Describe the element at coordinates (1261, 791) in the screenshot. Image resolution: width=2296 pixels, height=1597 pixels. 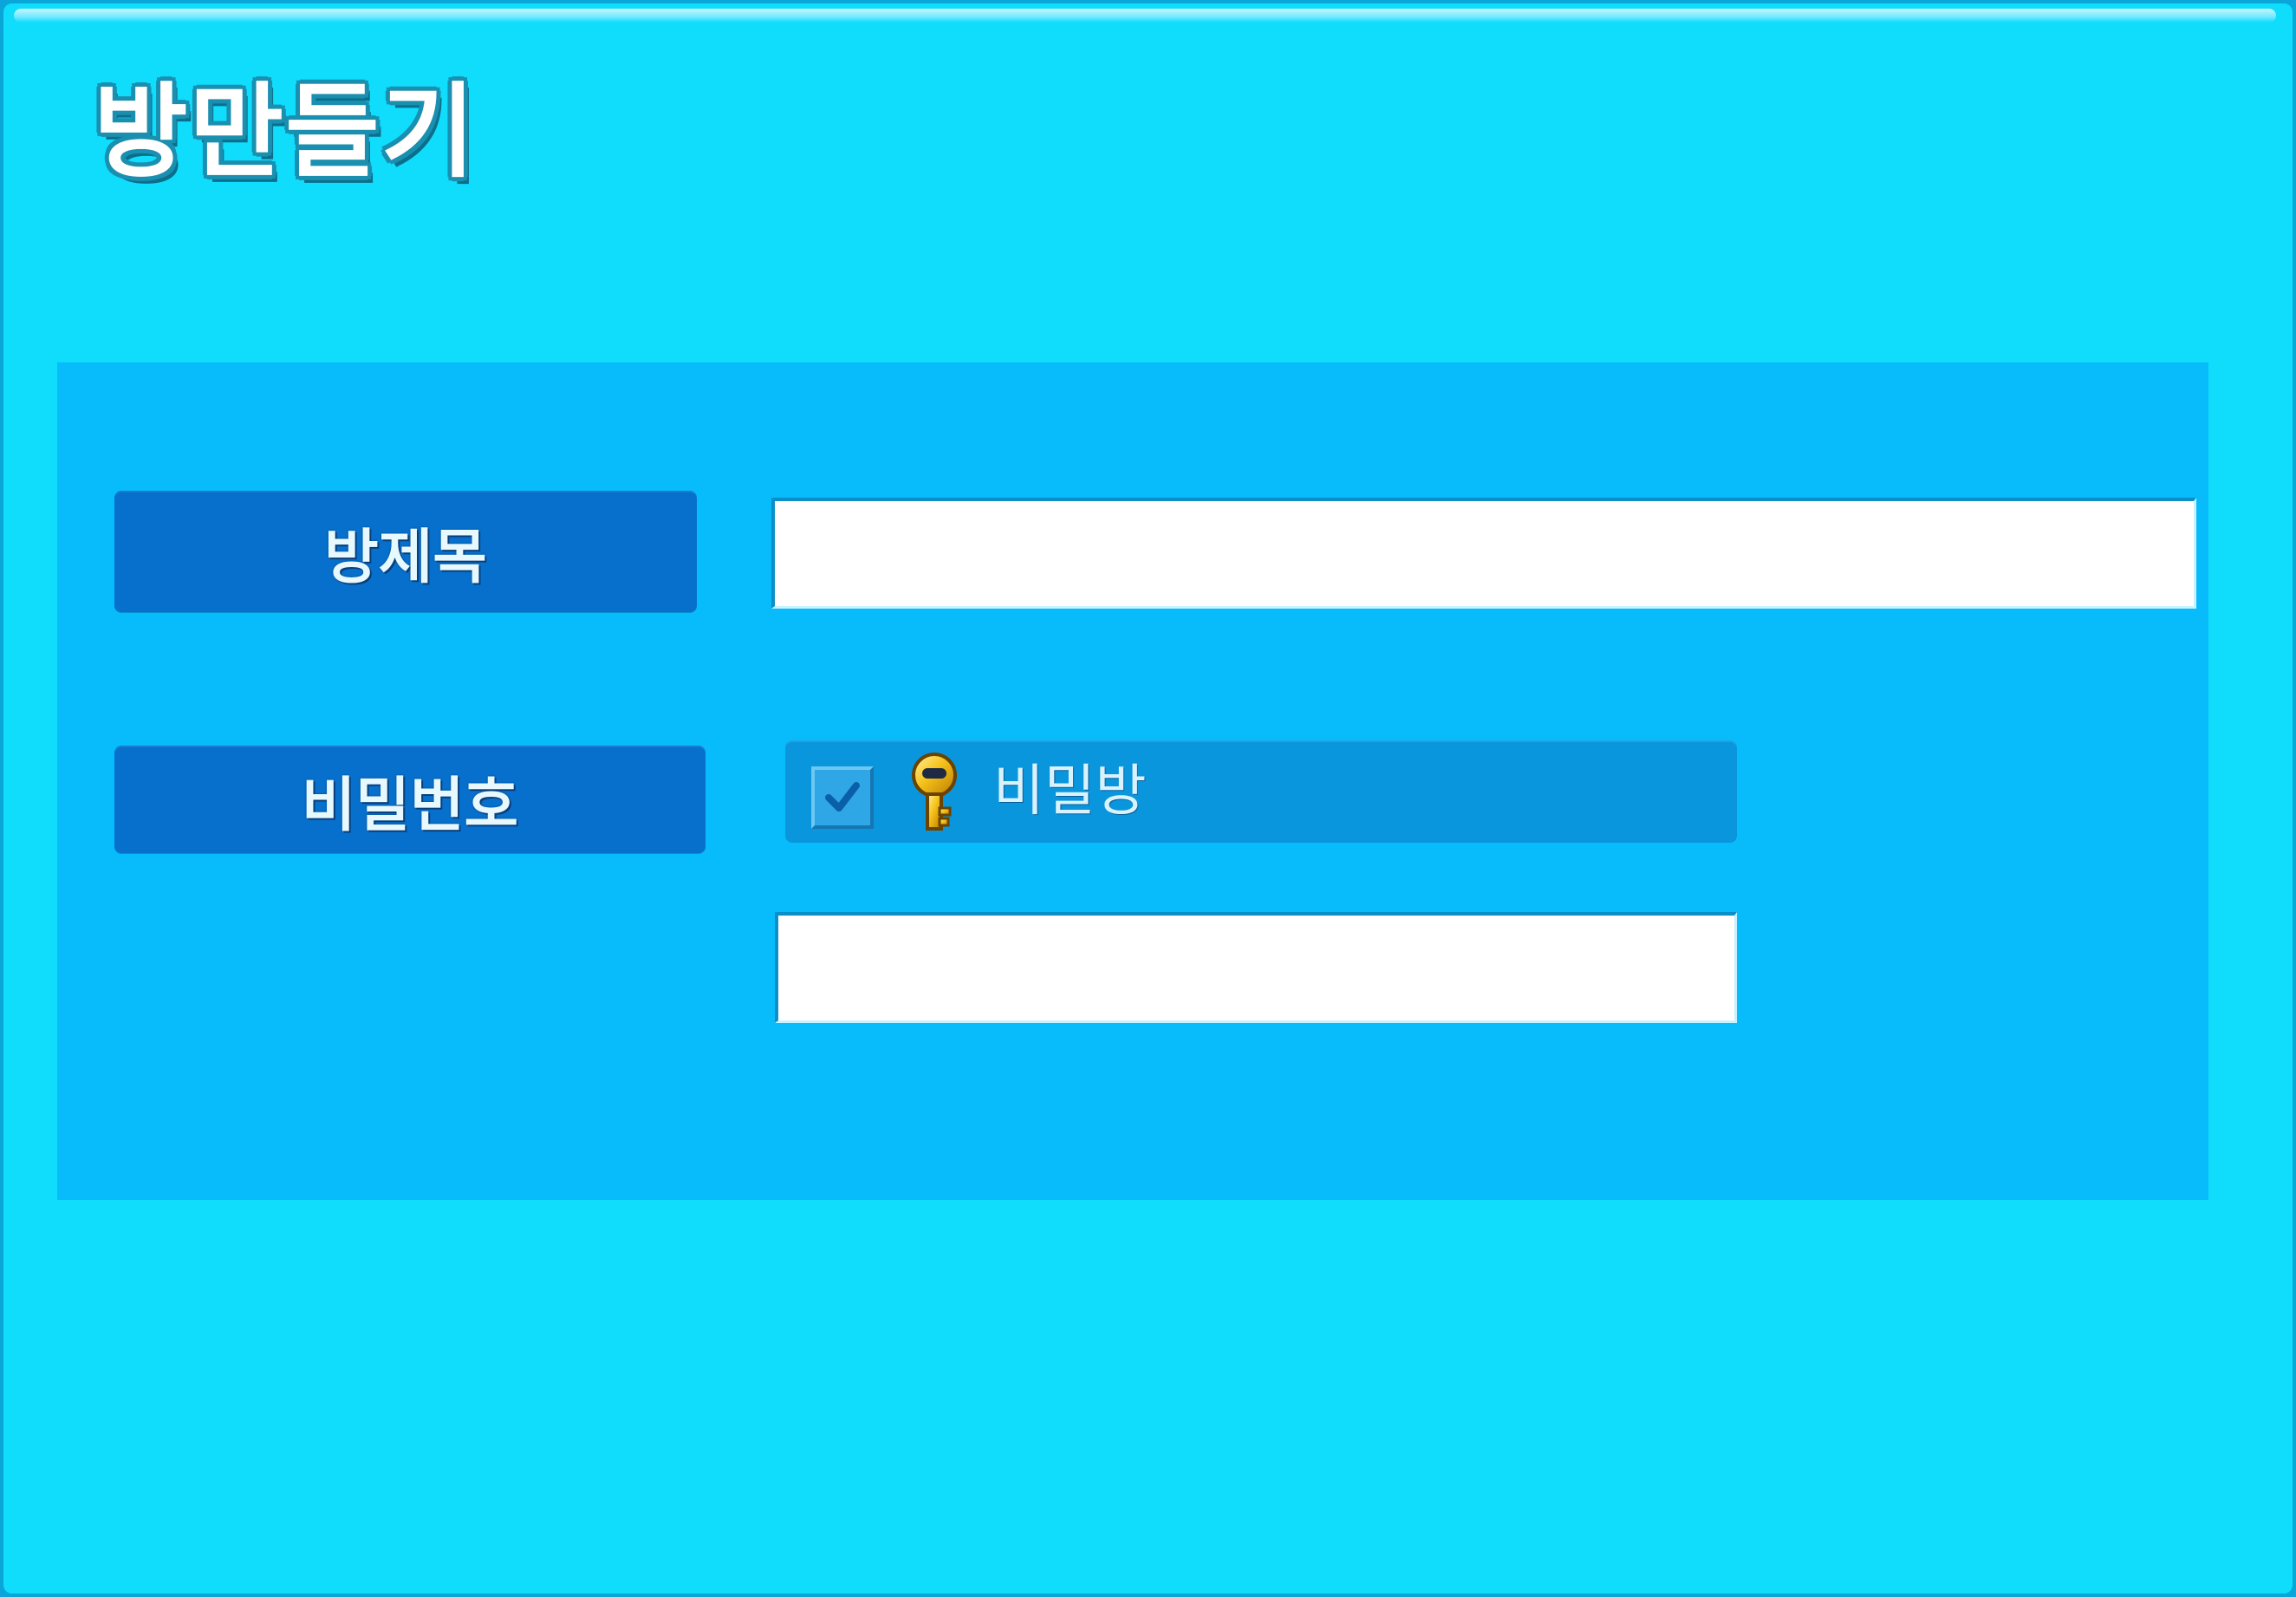
I see `secret-room-option: 비밀방` at that location.